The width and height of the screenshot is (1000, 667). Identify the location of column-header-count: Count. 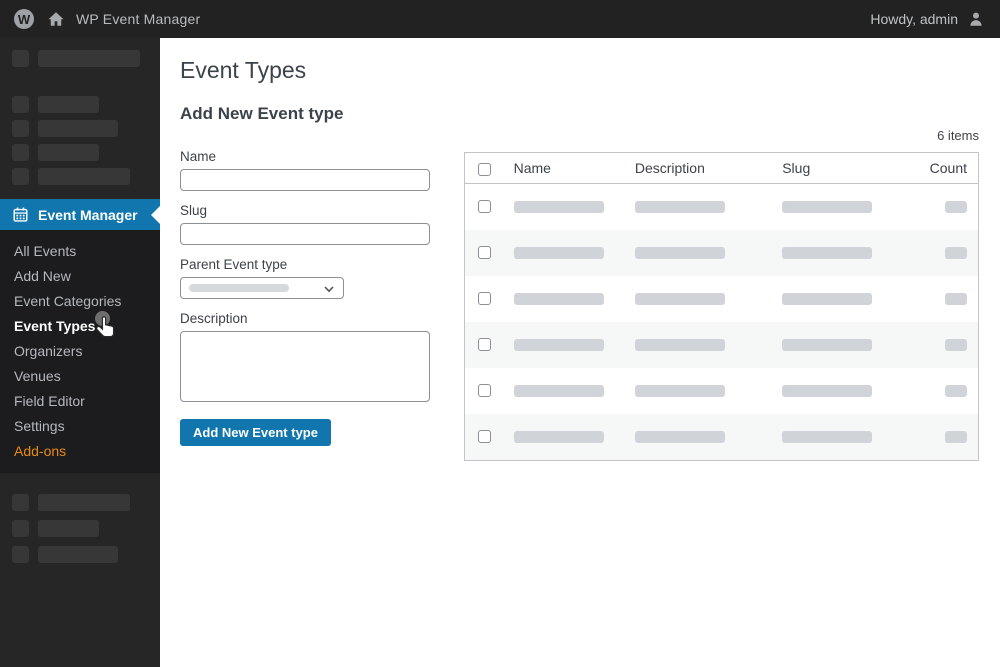
(949, 168).